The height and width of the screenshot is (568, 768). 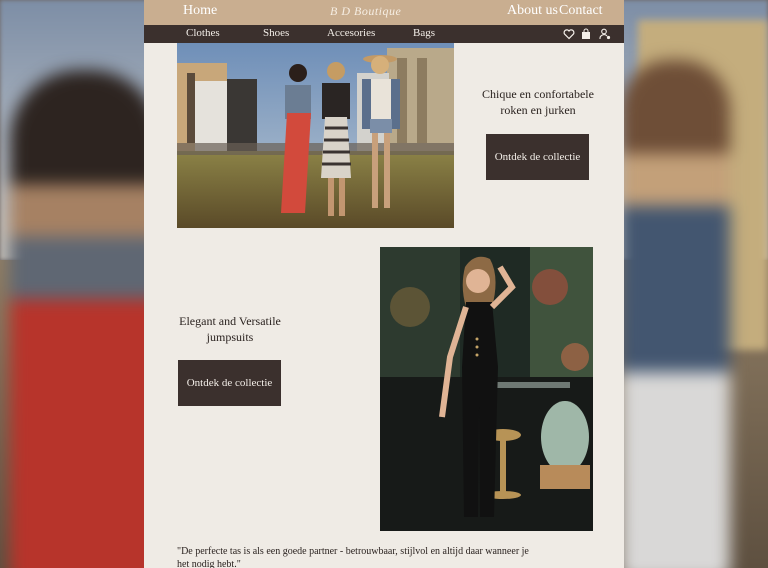 What do you see at coordinates (351, 33) in the screenshot?
I see `nav-item-accessories: Accesories` at bounding box center [351, 33].